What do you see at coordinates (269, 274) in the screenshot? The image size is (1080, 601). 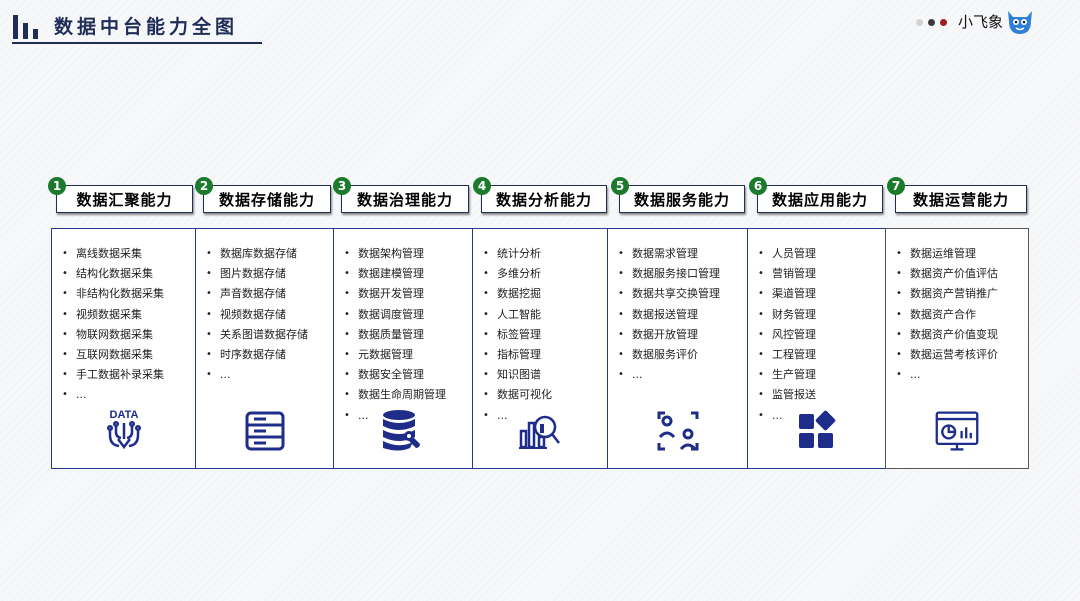 I see `capability-item: 图片数据存储` at bounding box center [269, 274].